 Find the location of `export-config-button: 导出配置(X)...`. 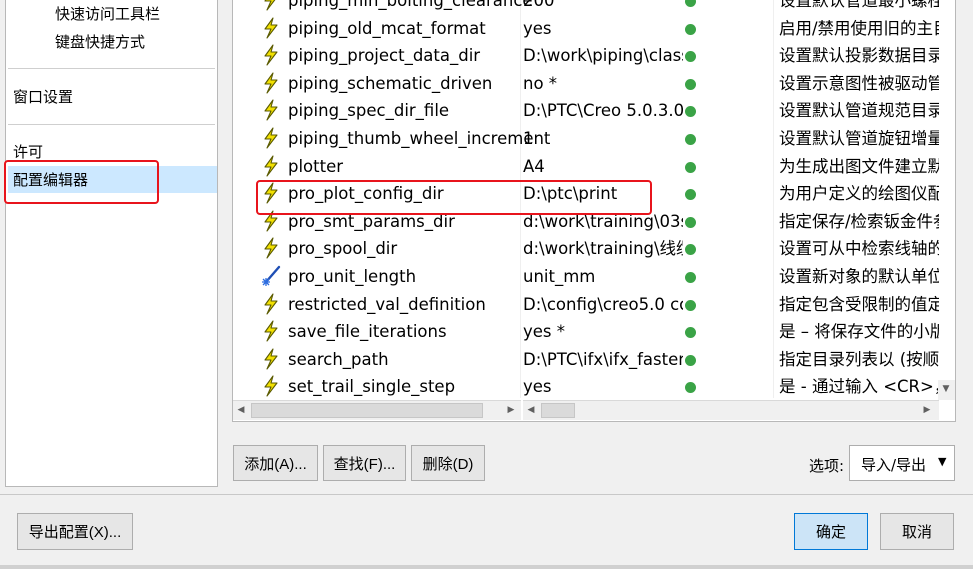

export-config-button: 导出配置(X)... is located at coordinates (75, 531).